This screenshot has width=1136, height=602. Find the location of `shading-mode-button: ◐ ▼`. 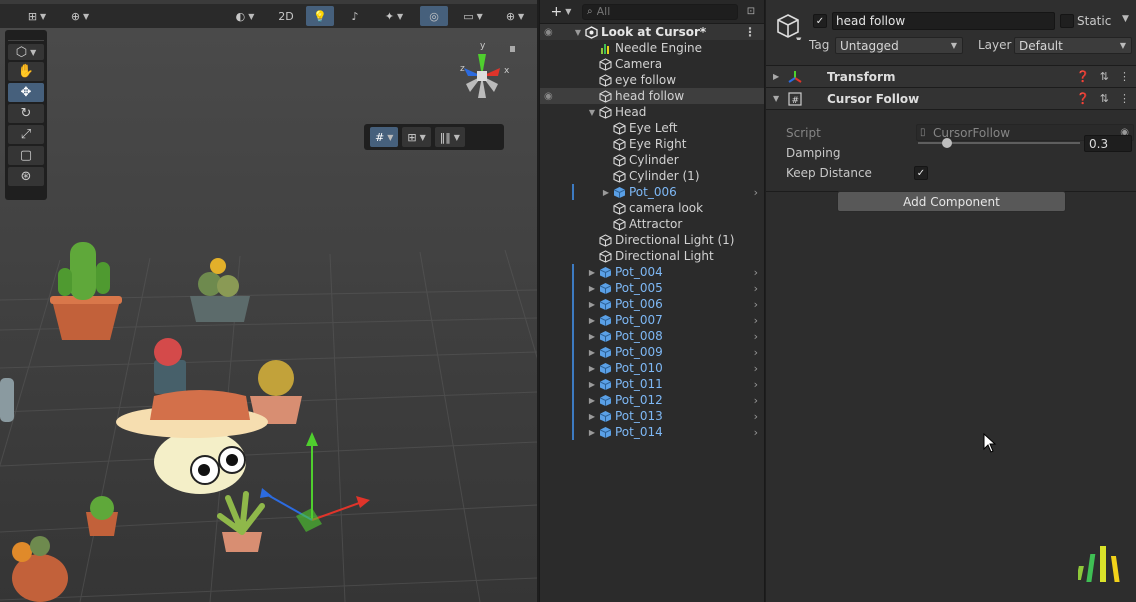

shading-mode-button: ◐ ▼ is located at coordinates (245, 16).